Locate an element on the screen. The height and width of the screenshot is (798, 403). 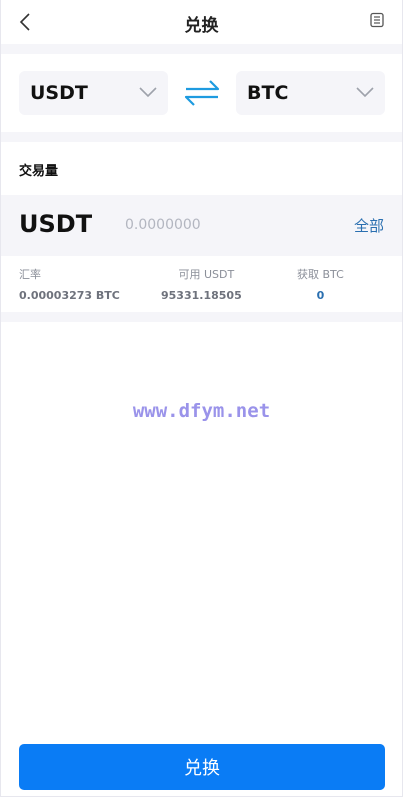
swap-arrows-icon is located at coordinates (202, 93).